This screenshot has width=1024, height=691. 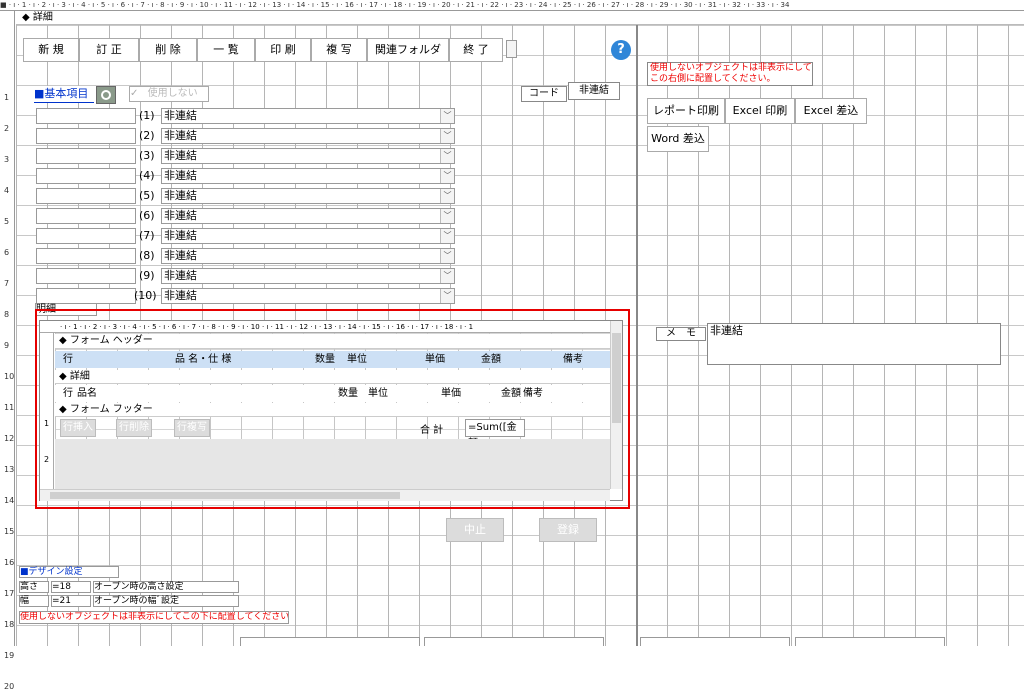 I want to click on section-divider, so click(x=637, y=335).